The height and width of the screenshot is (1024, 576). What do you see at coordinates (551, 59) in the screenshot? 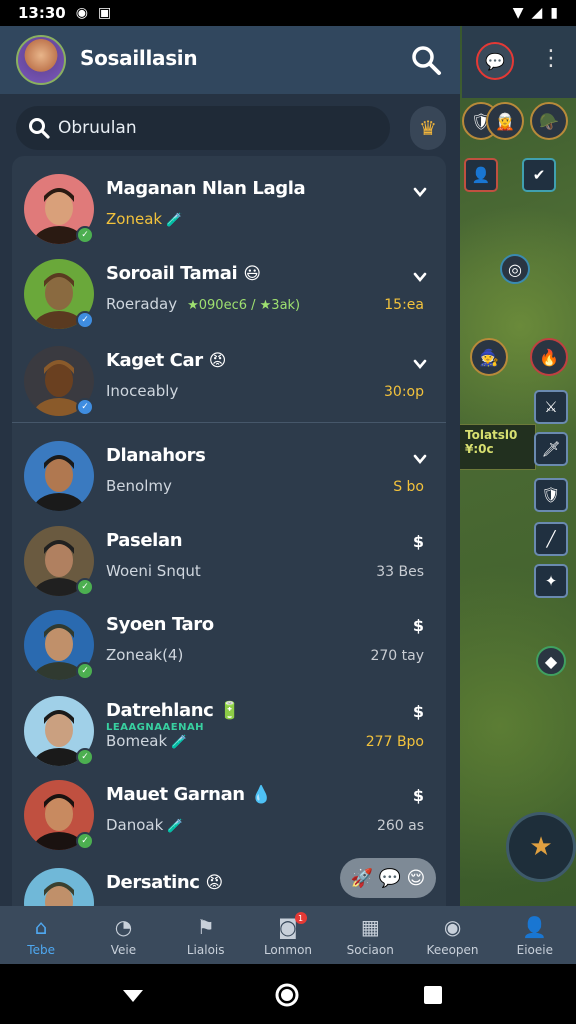
I see `more-vert-icon: ⋮` at bounding box center [551, 59].